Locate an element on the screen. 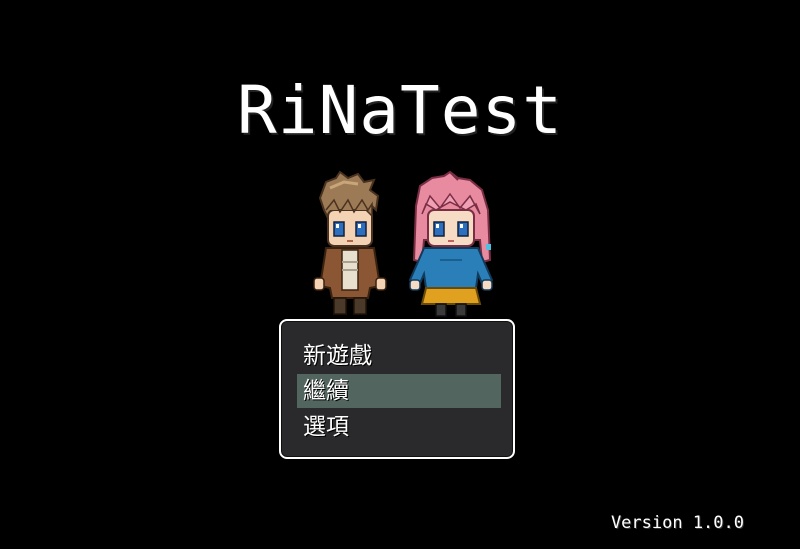  title-menu-window: 新遊戲 繼續 選項 is located at coordinates (397, 389).